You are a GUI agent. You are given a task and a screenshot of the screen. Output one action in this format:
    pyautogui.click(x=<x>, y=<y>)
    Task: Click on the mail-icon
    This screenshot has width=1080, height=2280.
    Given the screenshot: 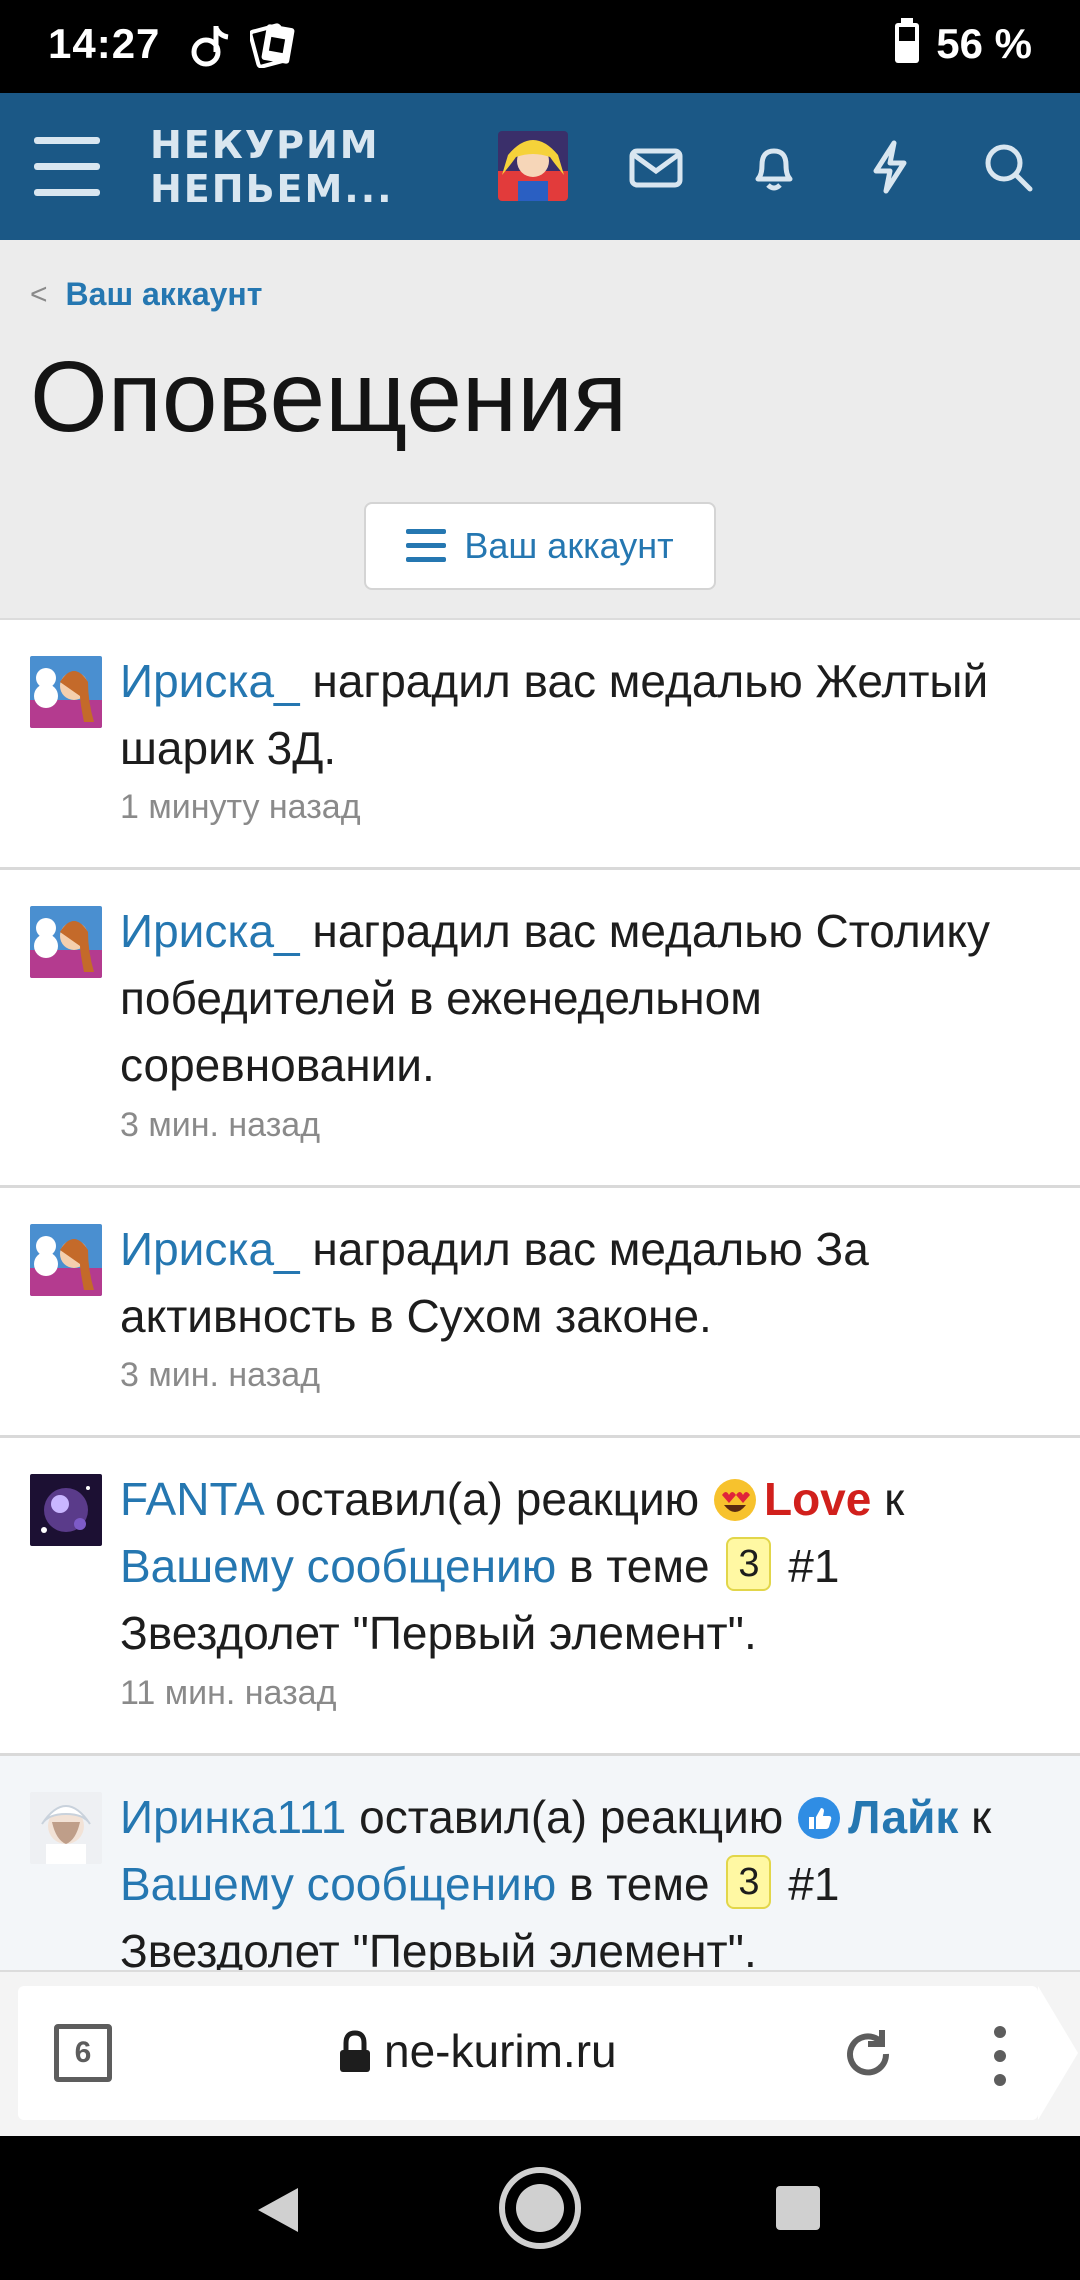 What is the action you would take?
    pyautogui.click(x=656, y=167)
    